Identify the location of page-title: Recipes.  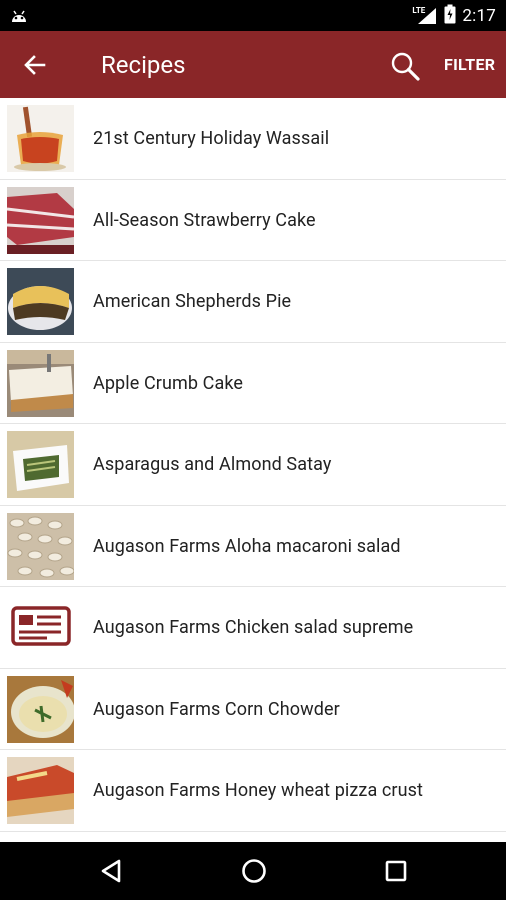
(143, 65).